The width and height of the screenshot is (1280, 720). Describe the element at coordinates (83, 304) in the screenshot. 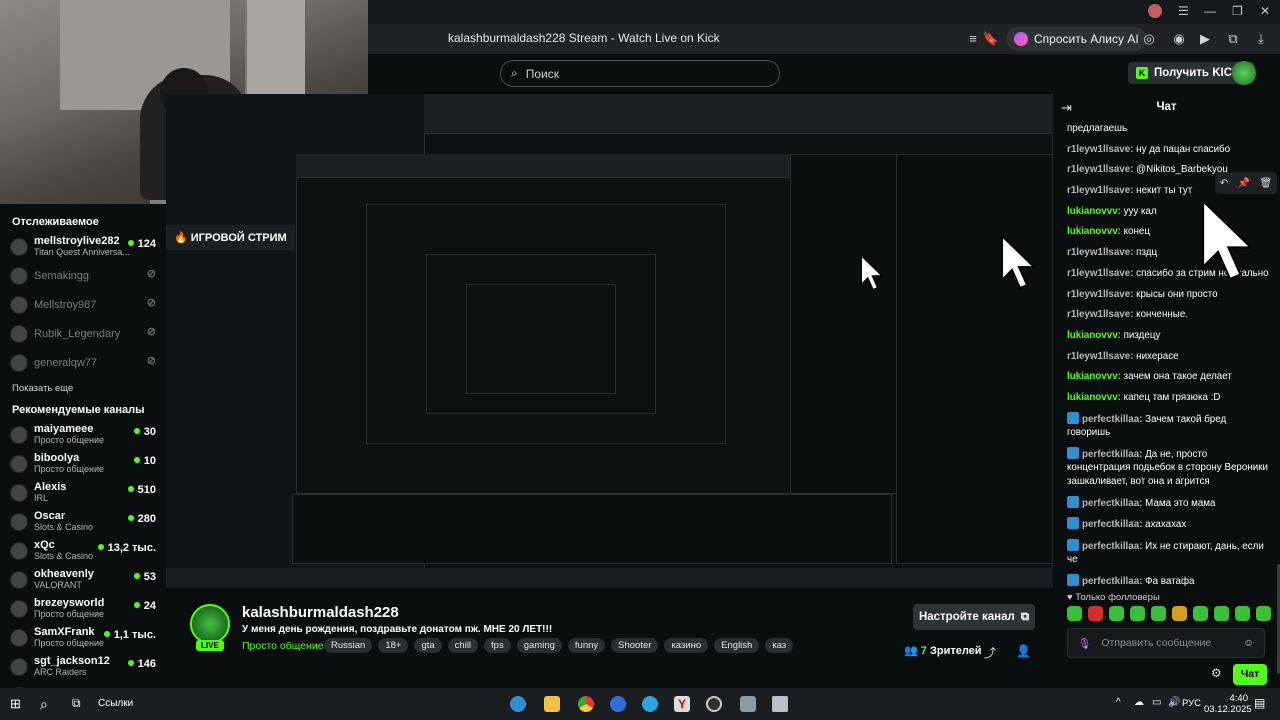

I see `sidebar-channel-mellstroy987: Mellstroy987 ⊘` at that location.